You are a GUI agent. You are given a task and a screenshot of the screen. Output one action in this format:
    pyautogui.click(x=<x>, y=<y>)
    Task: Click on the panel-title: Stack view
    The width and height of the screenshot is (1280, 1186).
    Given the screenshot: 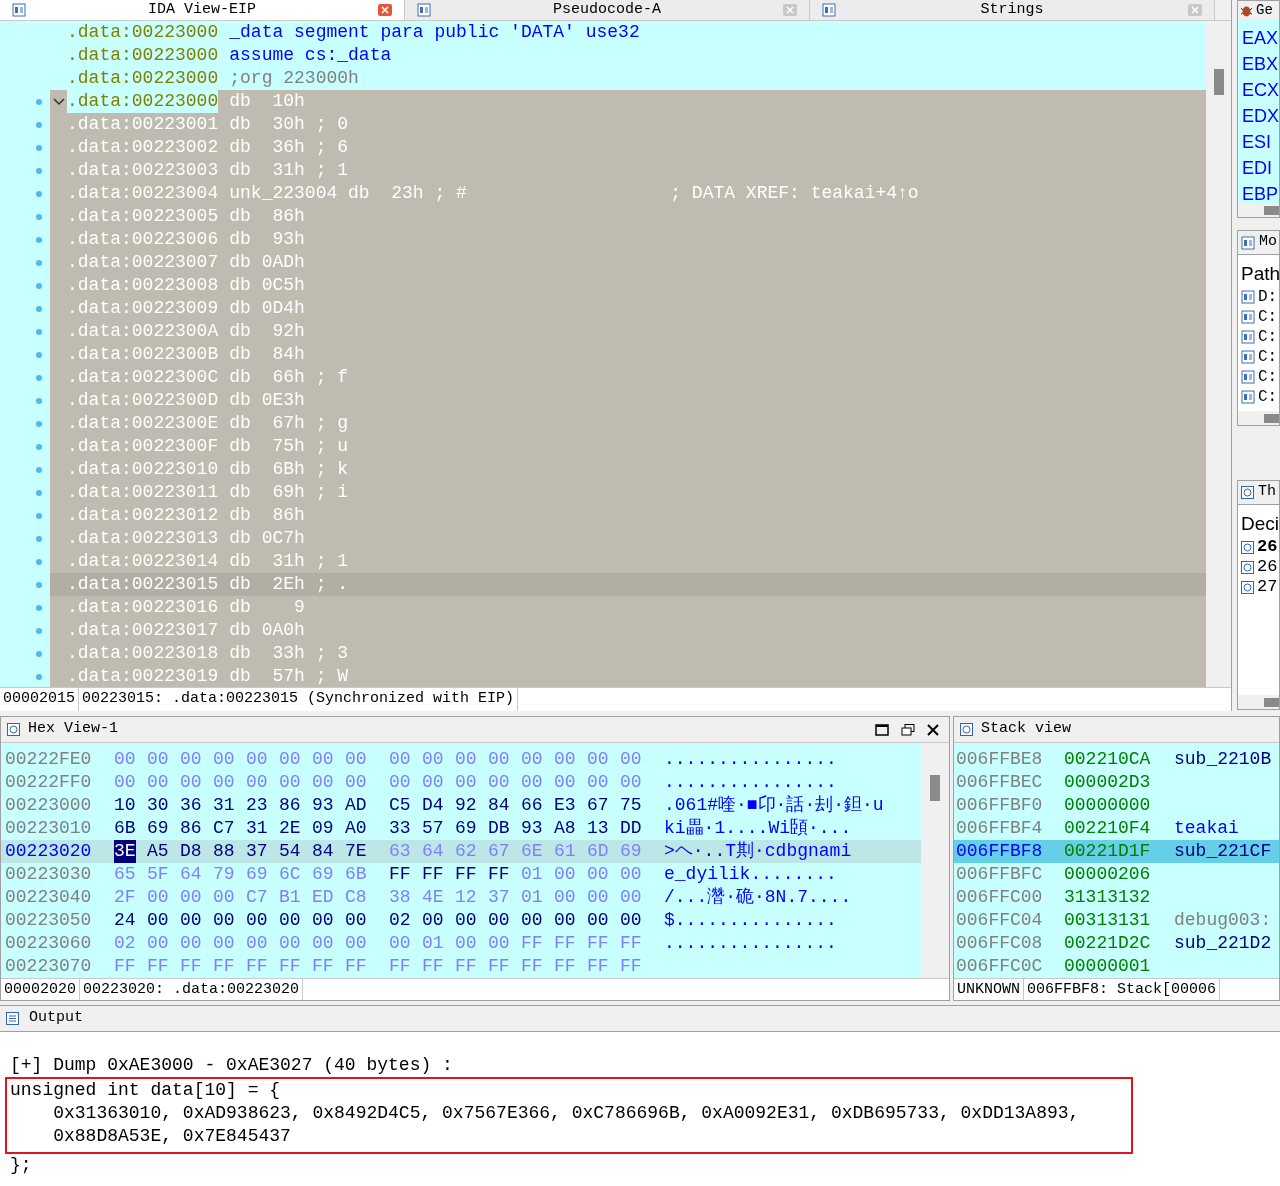 What is the action you would take?
    pyautogui.click(x=1026, y=729)
    